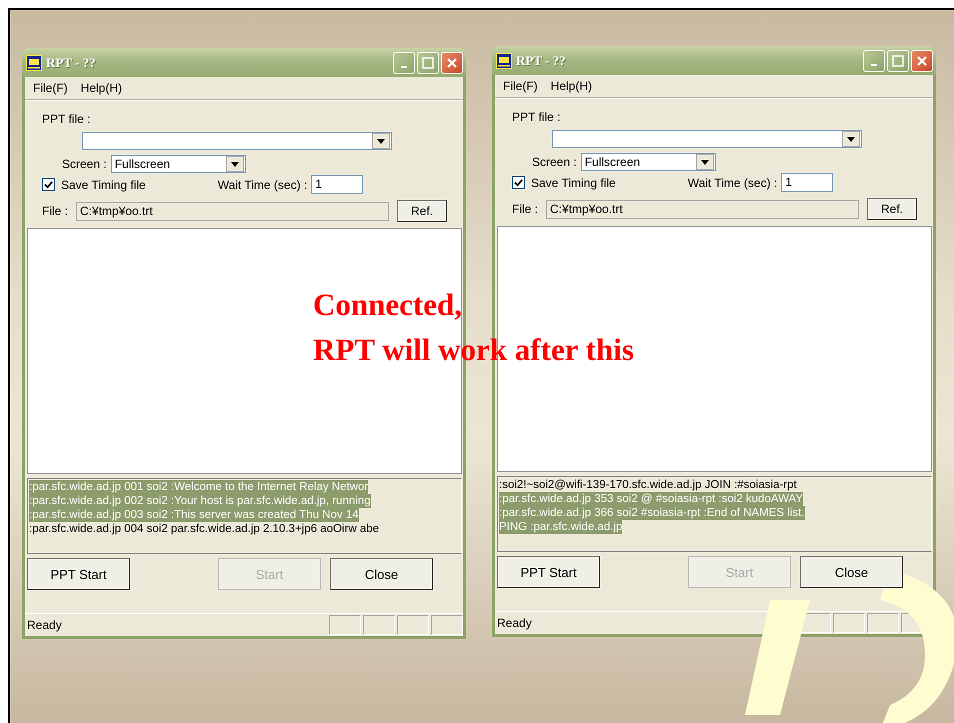  Describe the element at coordinates (648, 485) in the screenshot. I see `log-line: :soi2!~soi2@wifi-139-170.sfc.wide.ad.jp JOIN :#soiasia-rpt` at that location.